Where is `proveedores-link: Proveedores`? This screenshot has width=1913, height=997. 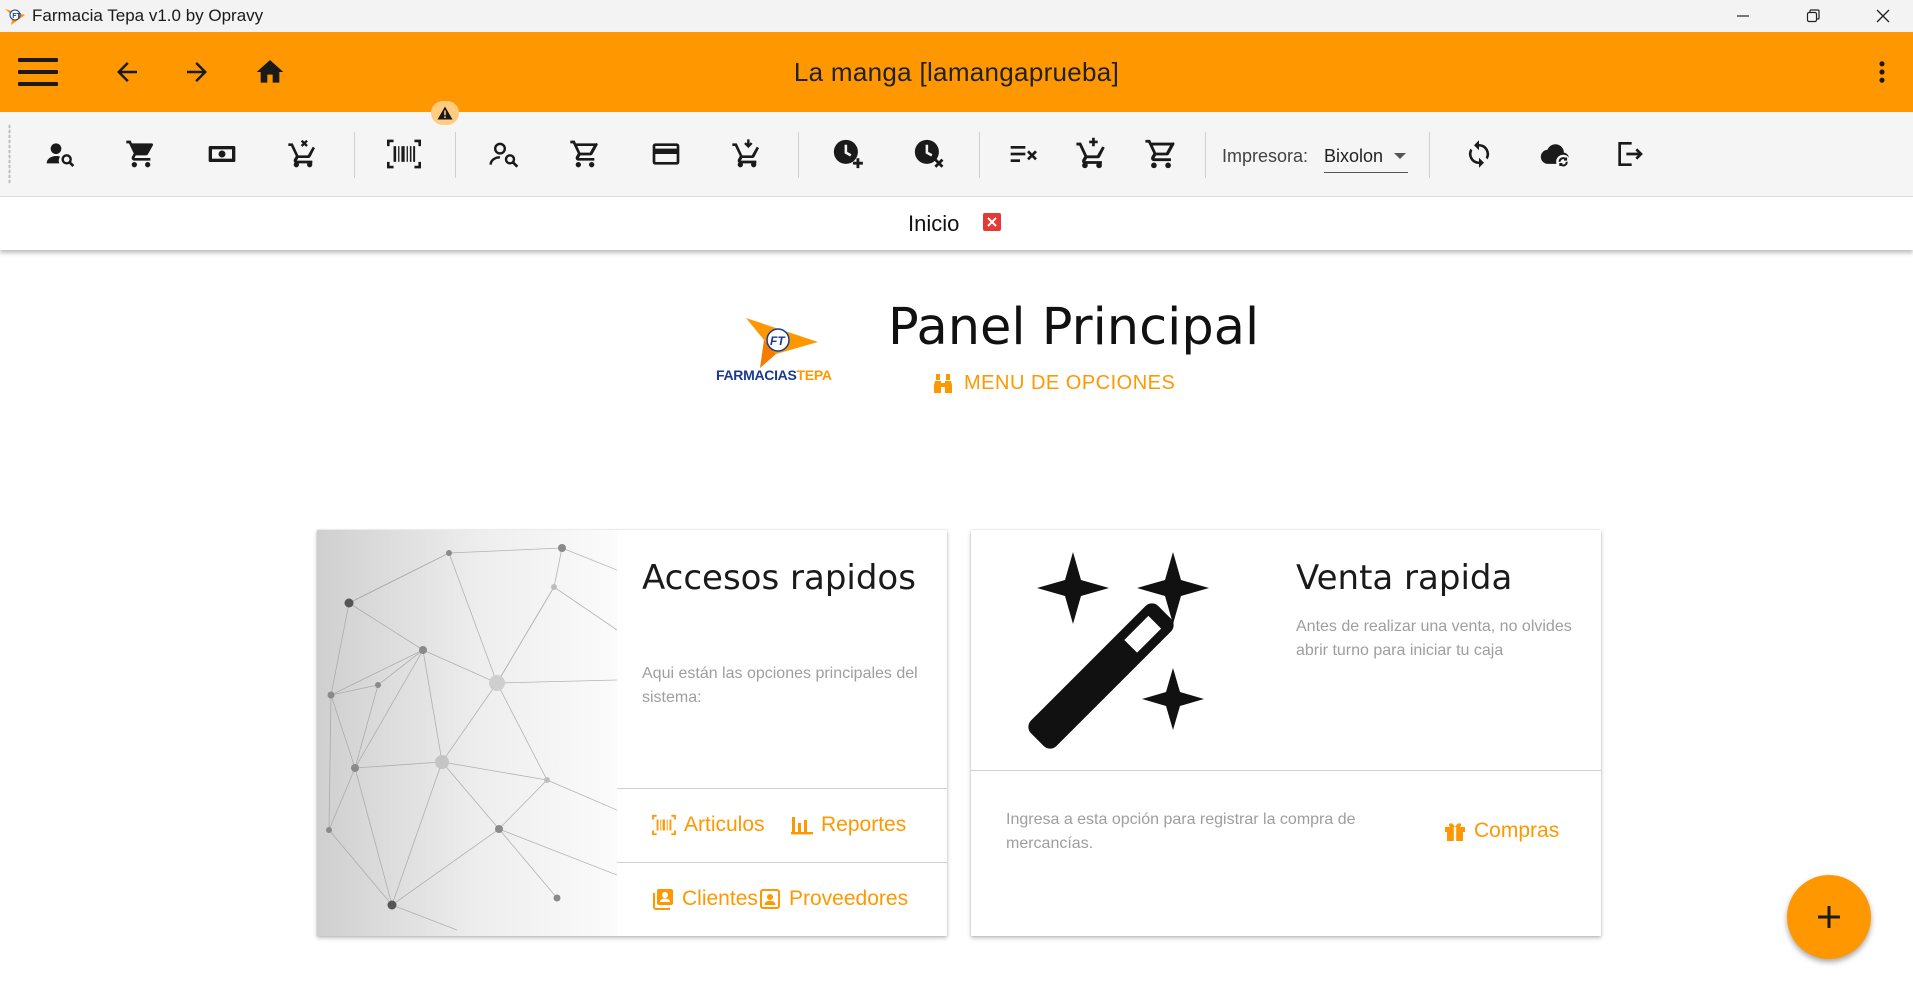
proveedores-link: Proveedores is located at coordinates (833, 899).